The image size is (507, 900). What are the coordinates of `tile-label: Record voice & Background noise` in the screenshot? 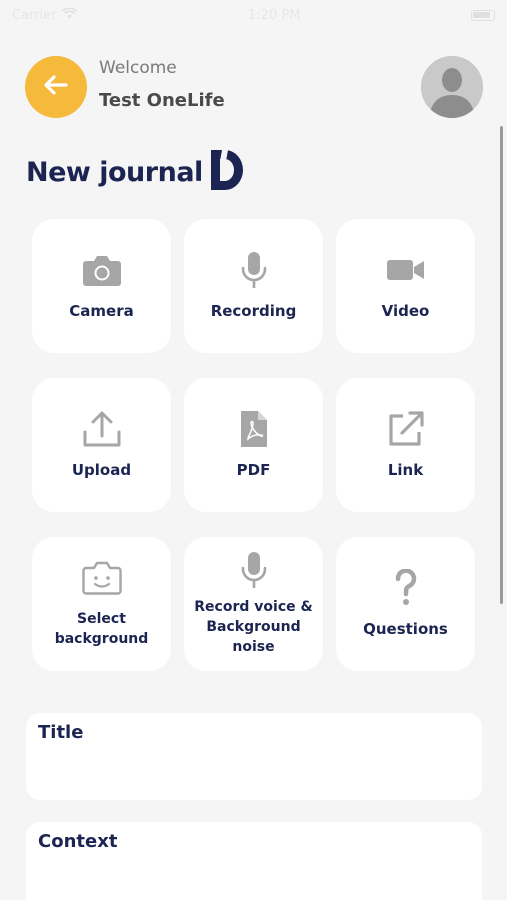 It's located at (253, 627).